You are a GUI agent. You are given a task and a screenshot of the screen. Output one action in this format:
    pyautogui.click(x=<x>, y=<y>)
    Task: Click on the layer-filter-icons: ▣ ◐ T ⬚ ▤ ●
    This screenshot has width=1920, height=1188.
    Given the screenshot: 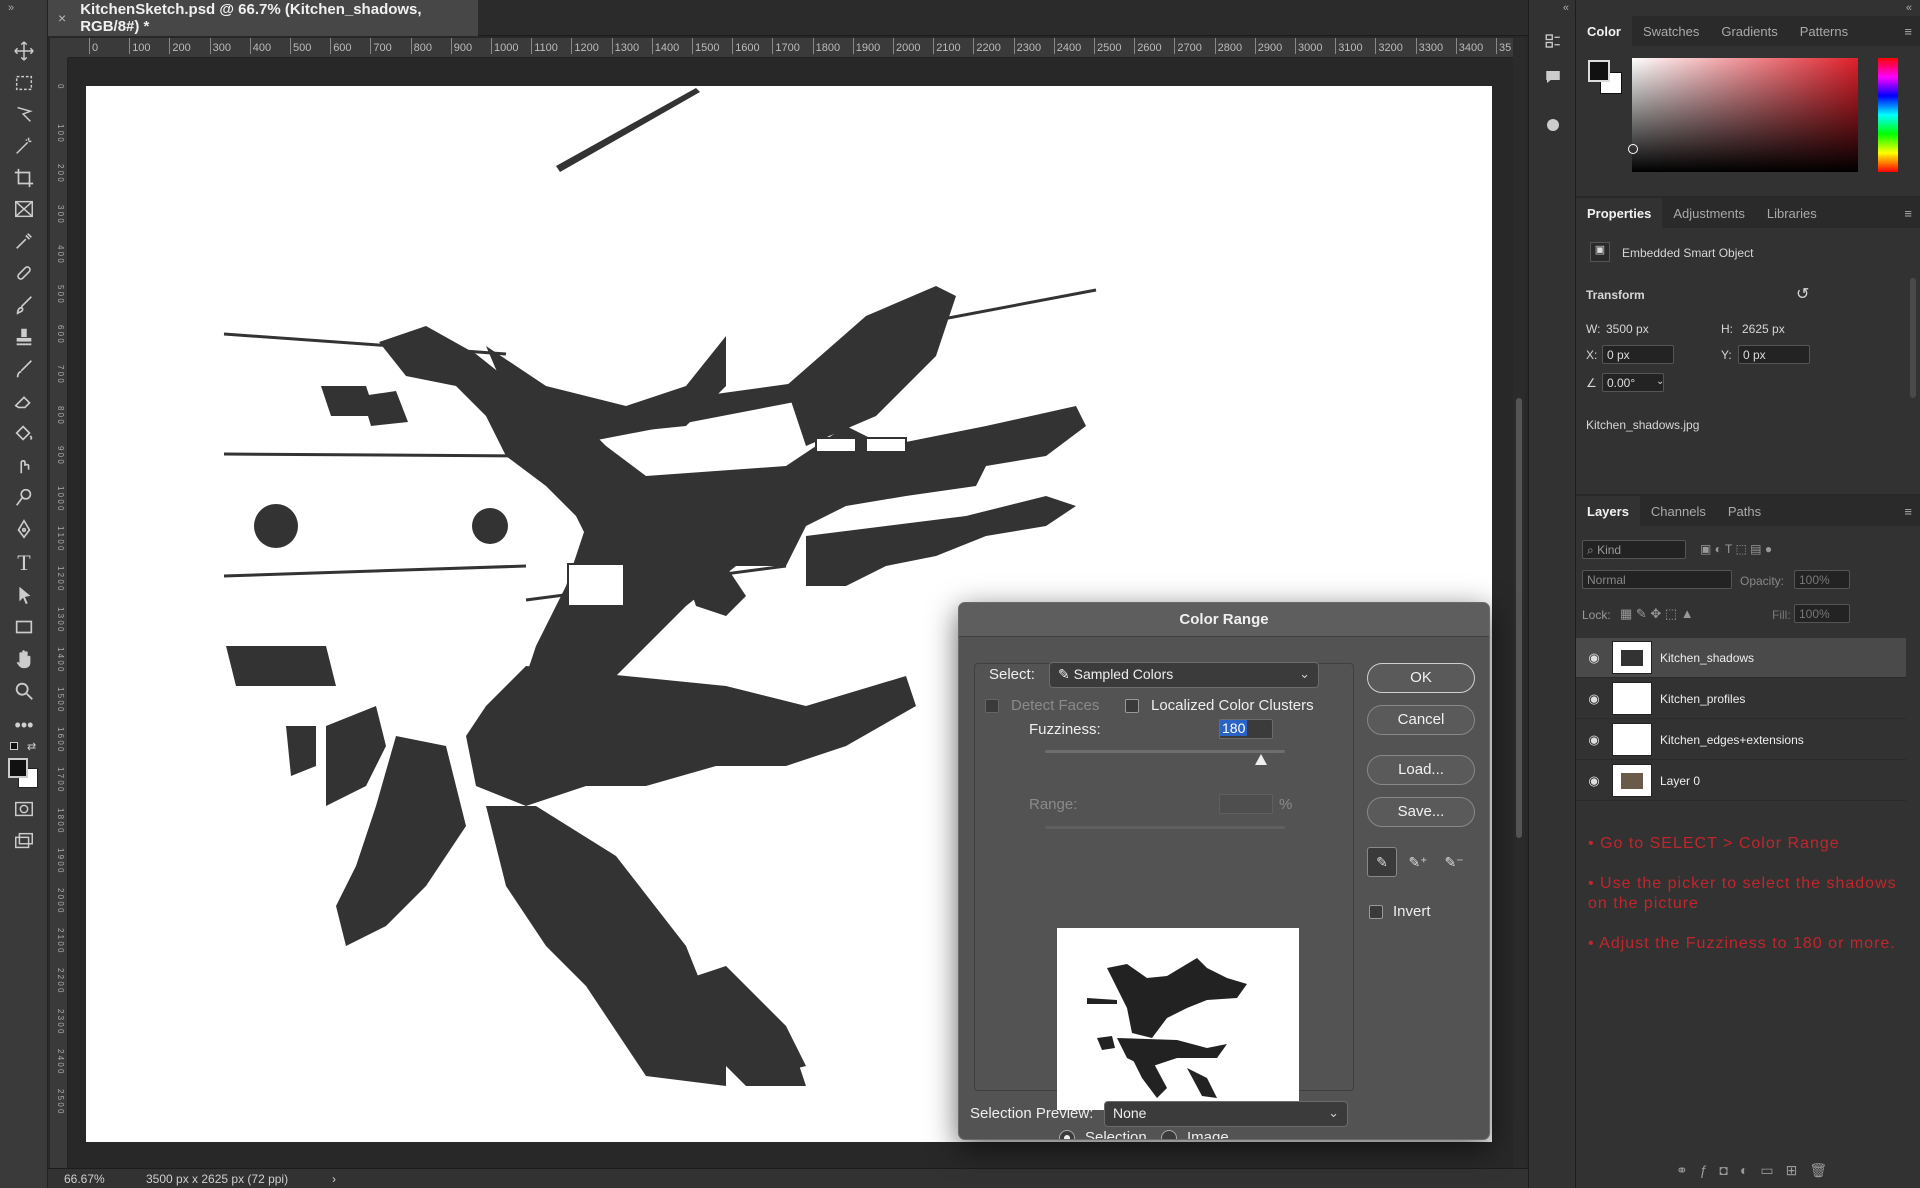 What is the action you would take?
    pyautogui.click(x=1736, y=549)
    